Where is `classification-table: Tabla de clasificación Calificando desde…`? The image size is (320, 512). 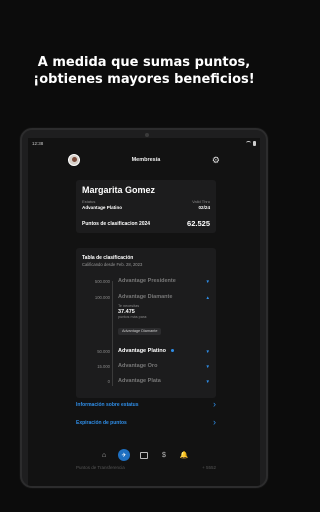
classification-table: Tabla de clasificación Calificando desde… is located at coordinates (146, 323).